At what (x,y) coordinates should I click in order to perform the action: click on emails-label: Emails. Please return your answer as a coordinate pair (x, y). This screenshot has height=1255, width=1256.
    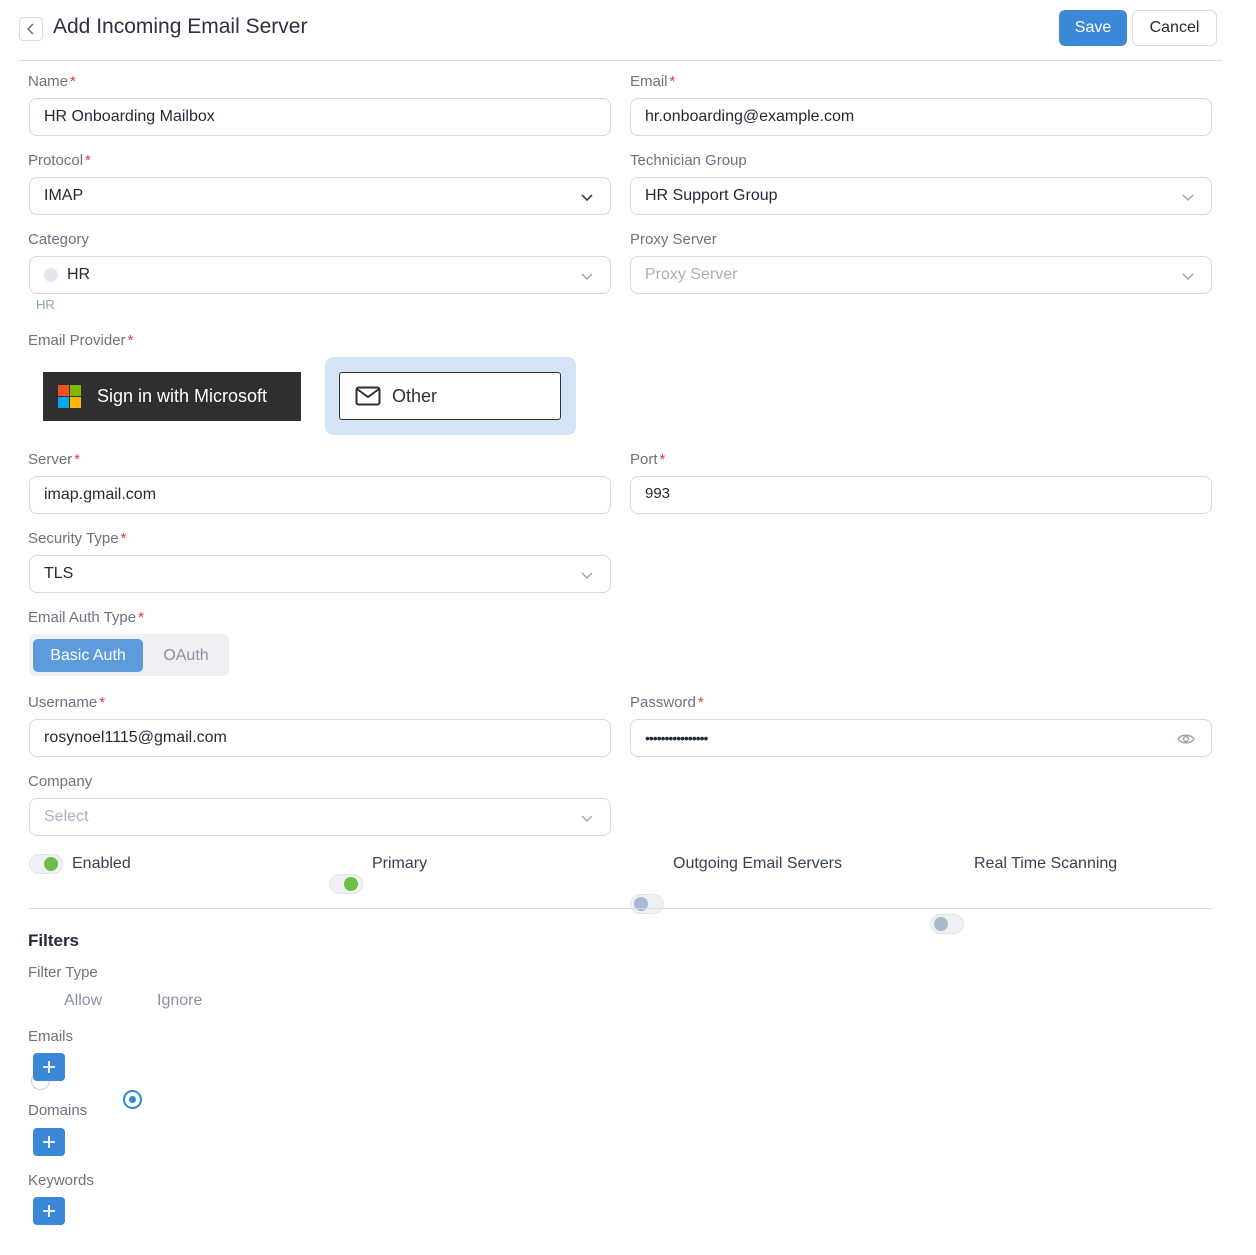
    Looking at the image, I should click on (51, 1036).